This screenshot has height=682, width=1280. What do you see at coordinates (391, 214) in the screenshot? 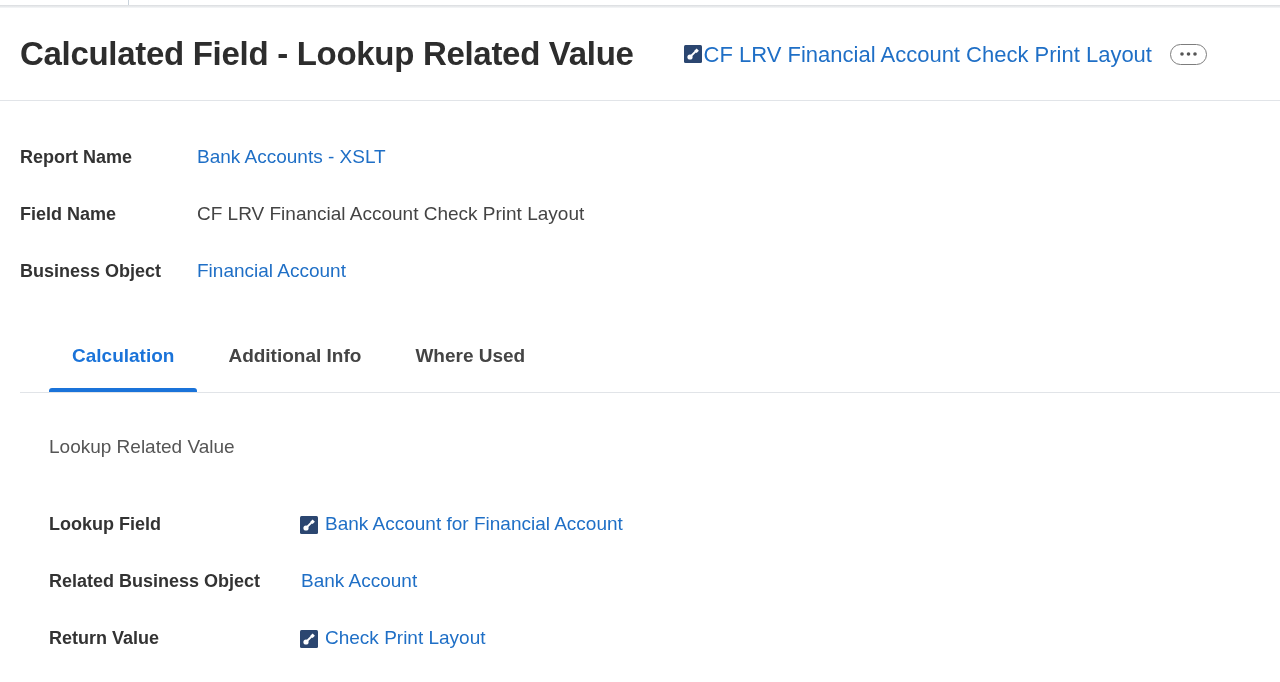
I see `field-value: CF LRV Financial Account Check Print Layout` at bounding box center [391, 214].